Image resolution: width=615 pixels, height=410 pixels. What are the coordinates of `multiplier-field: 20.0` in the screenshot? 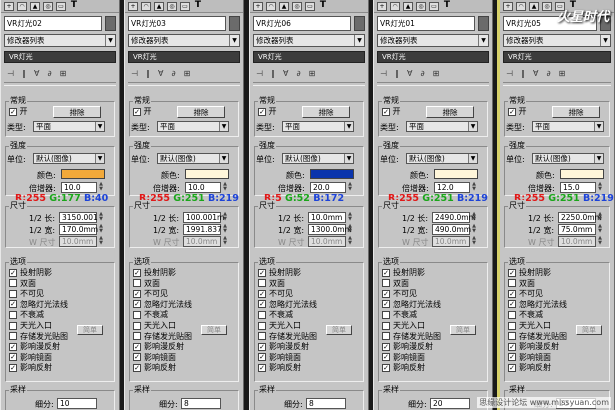 It's located at (328, 187).